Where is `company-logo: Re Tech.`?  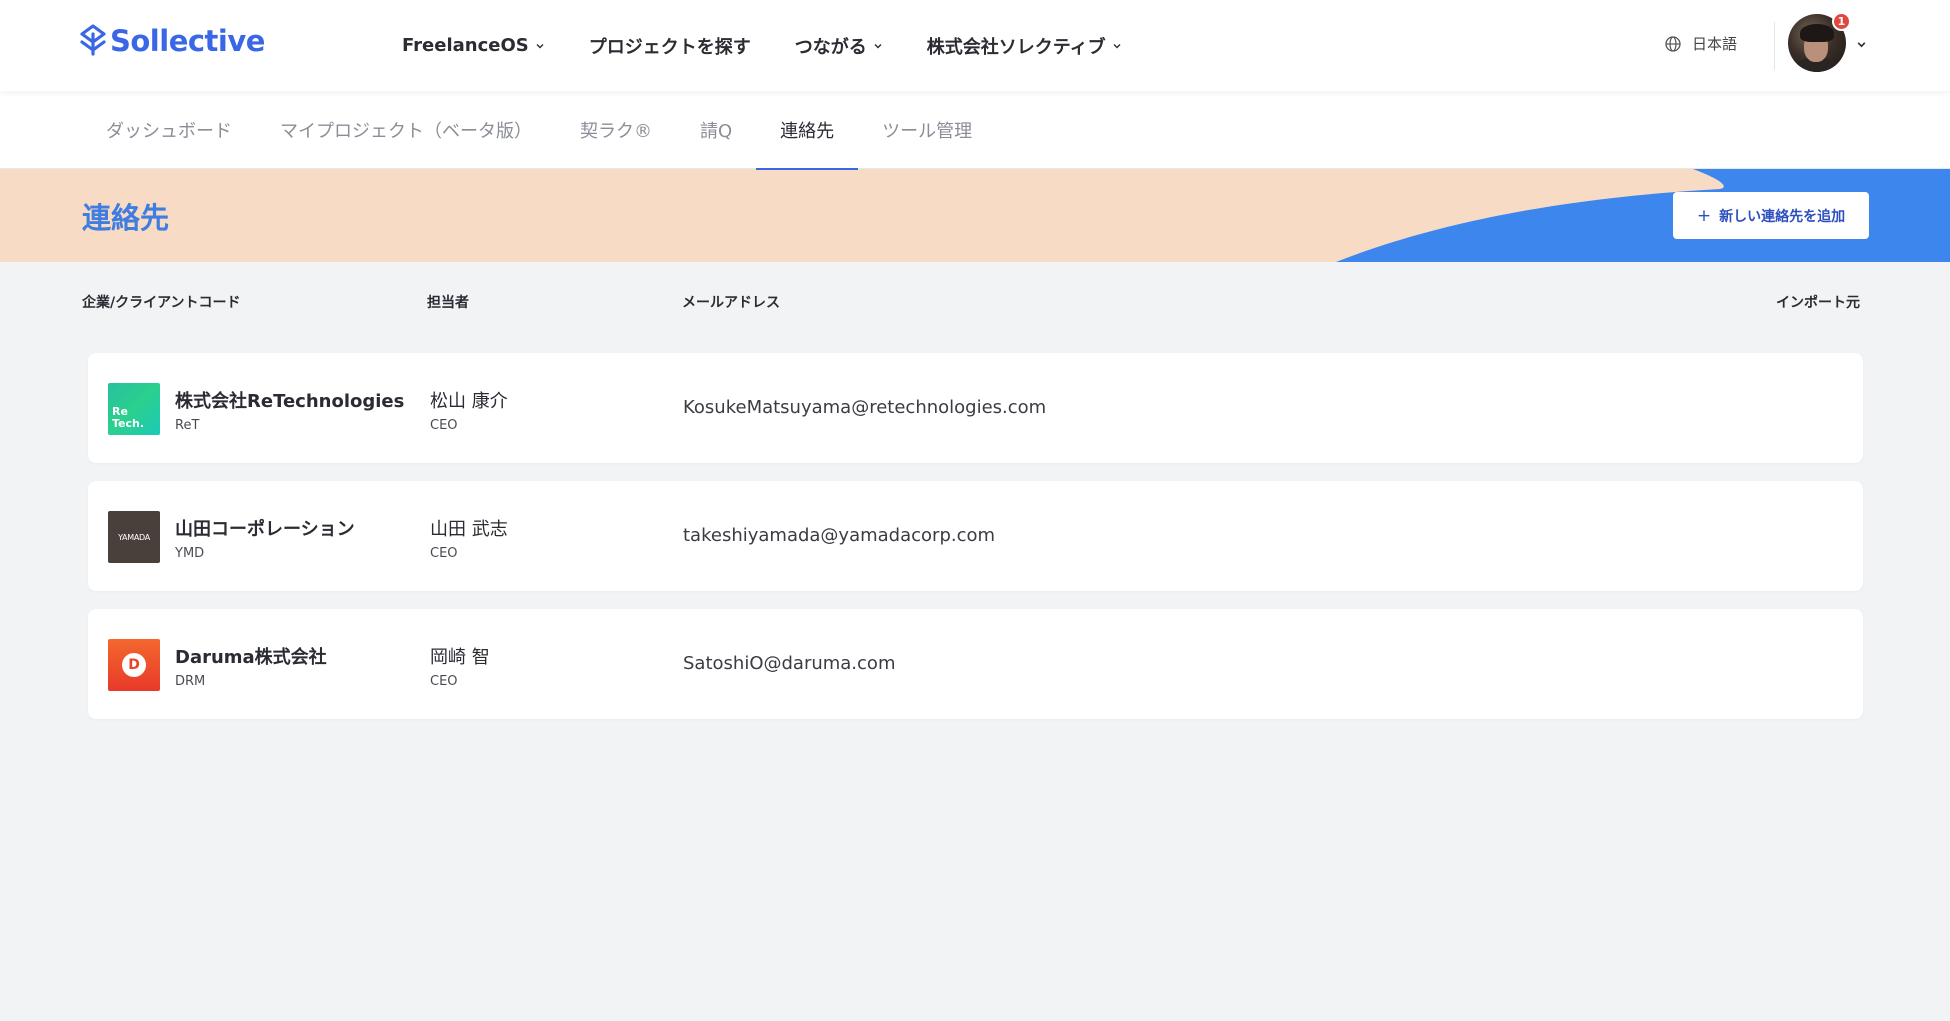 company-logo: Re Tech. is located at coordinates (134, 409).